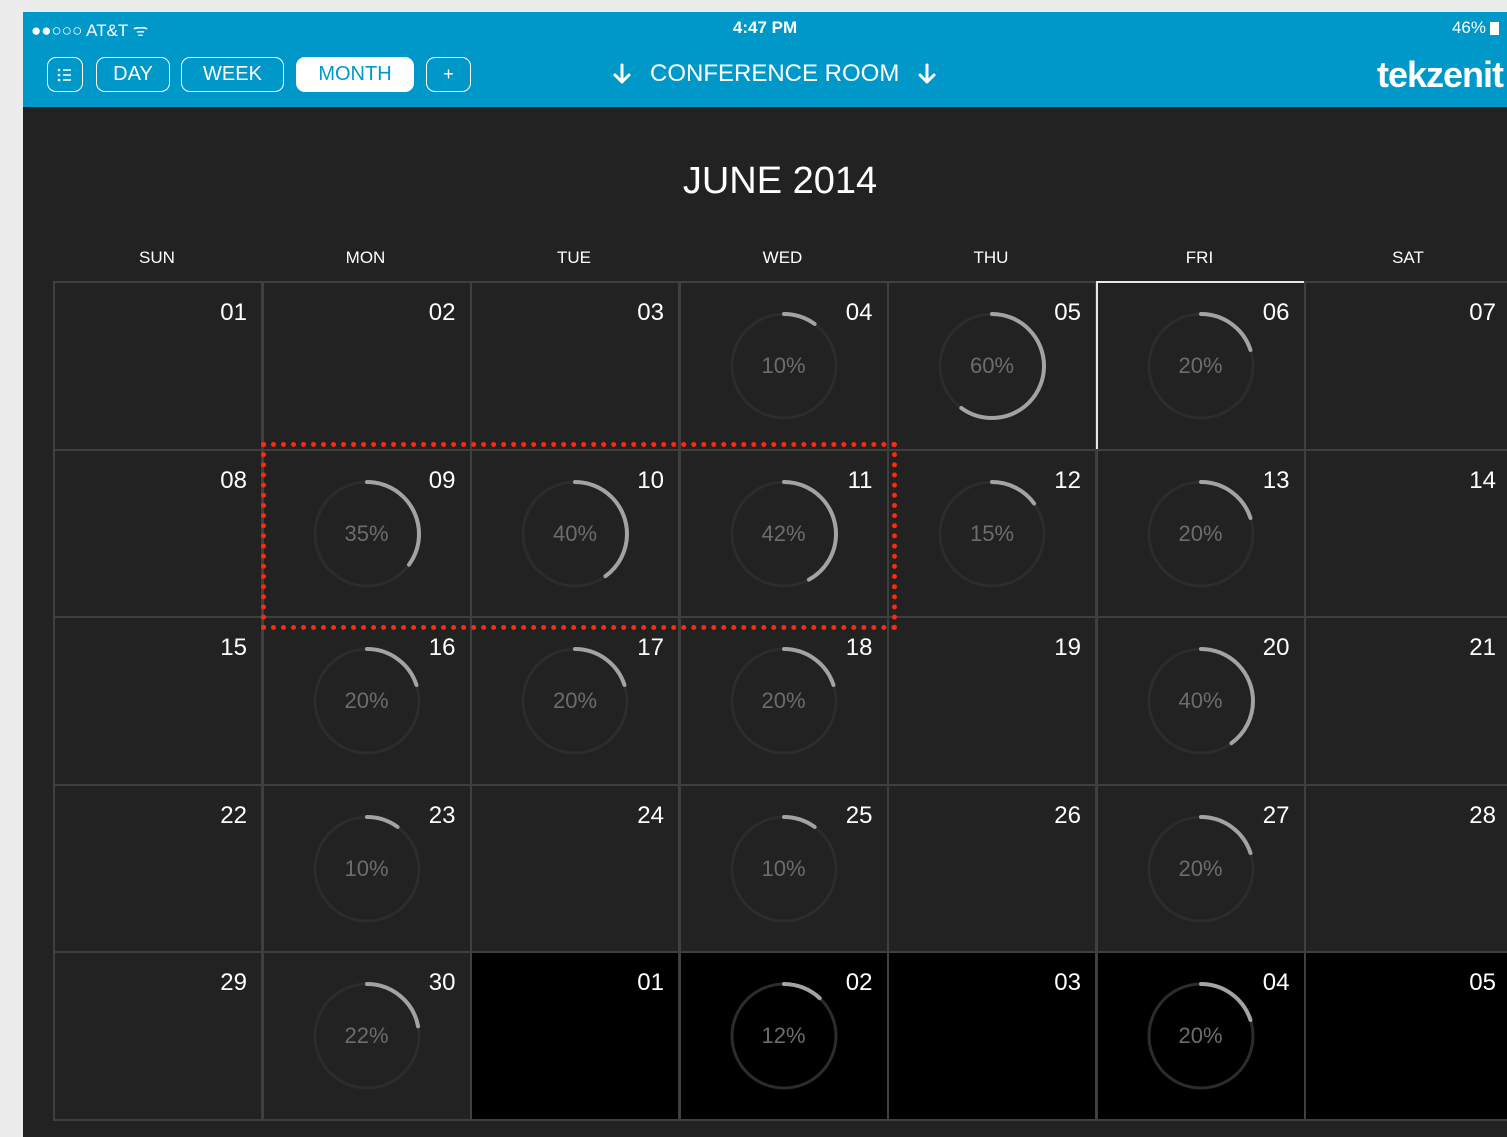  I want to click on brand-logo: tekzenit, so click(1440, 74).